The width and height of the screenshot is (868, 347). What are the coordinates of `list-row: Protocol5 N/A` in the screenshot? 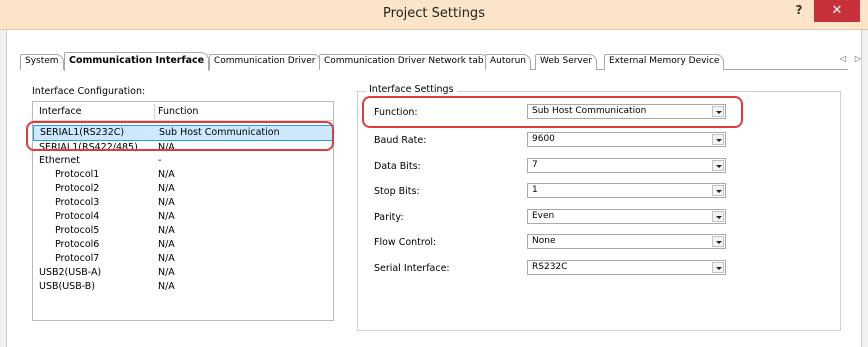 It's located at (183, 231).